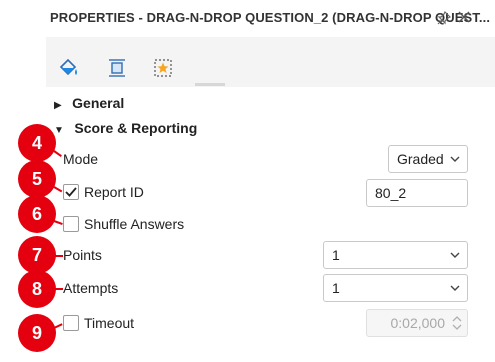  Describe the element at coordinates (395, 255) in the screenshot. I see `points-select: 1` at that location.